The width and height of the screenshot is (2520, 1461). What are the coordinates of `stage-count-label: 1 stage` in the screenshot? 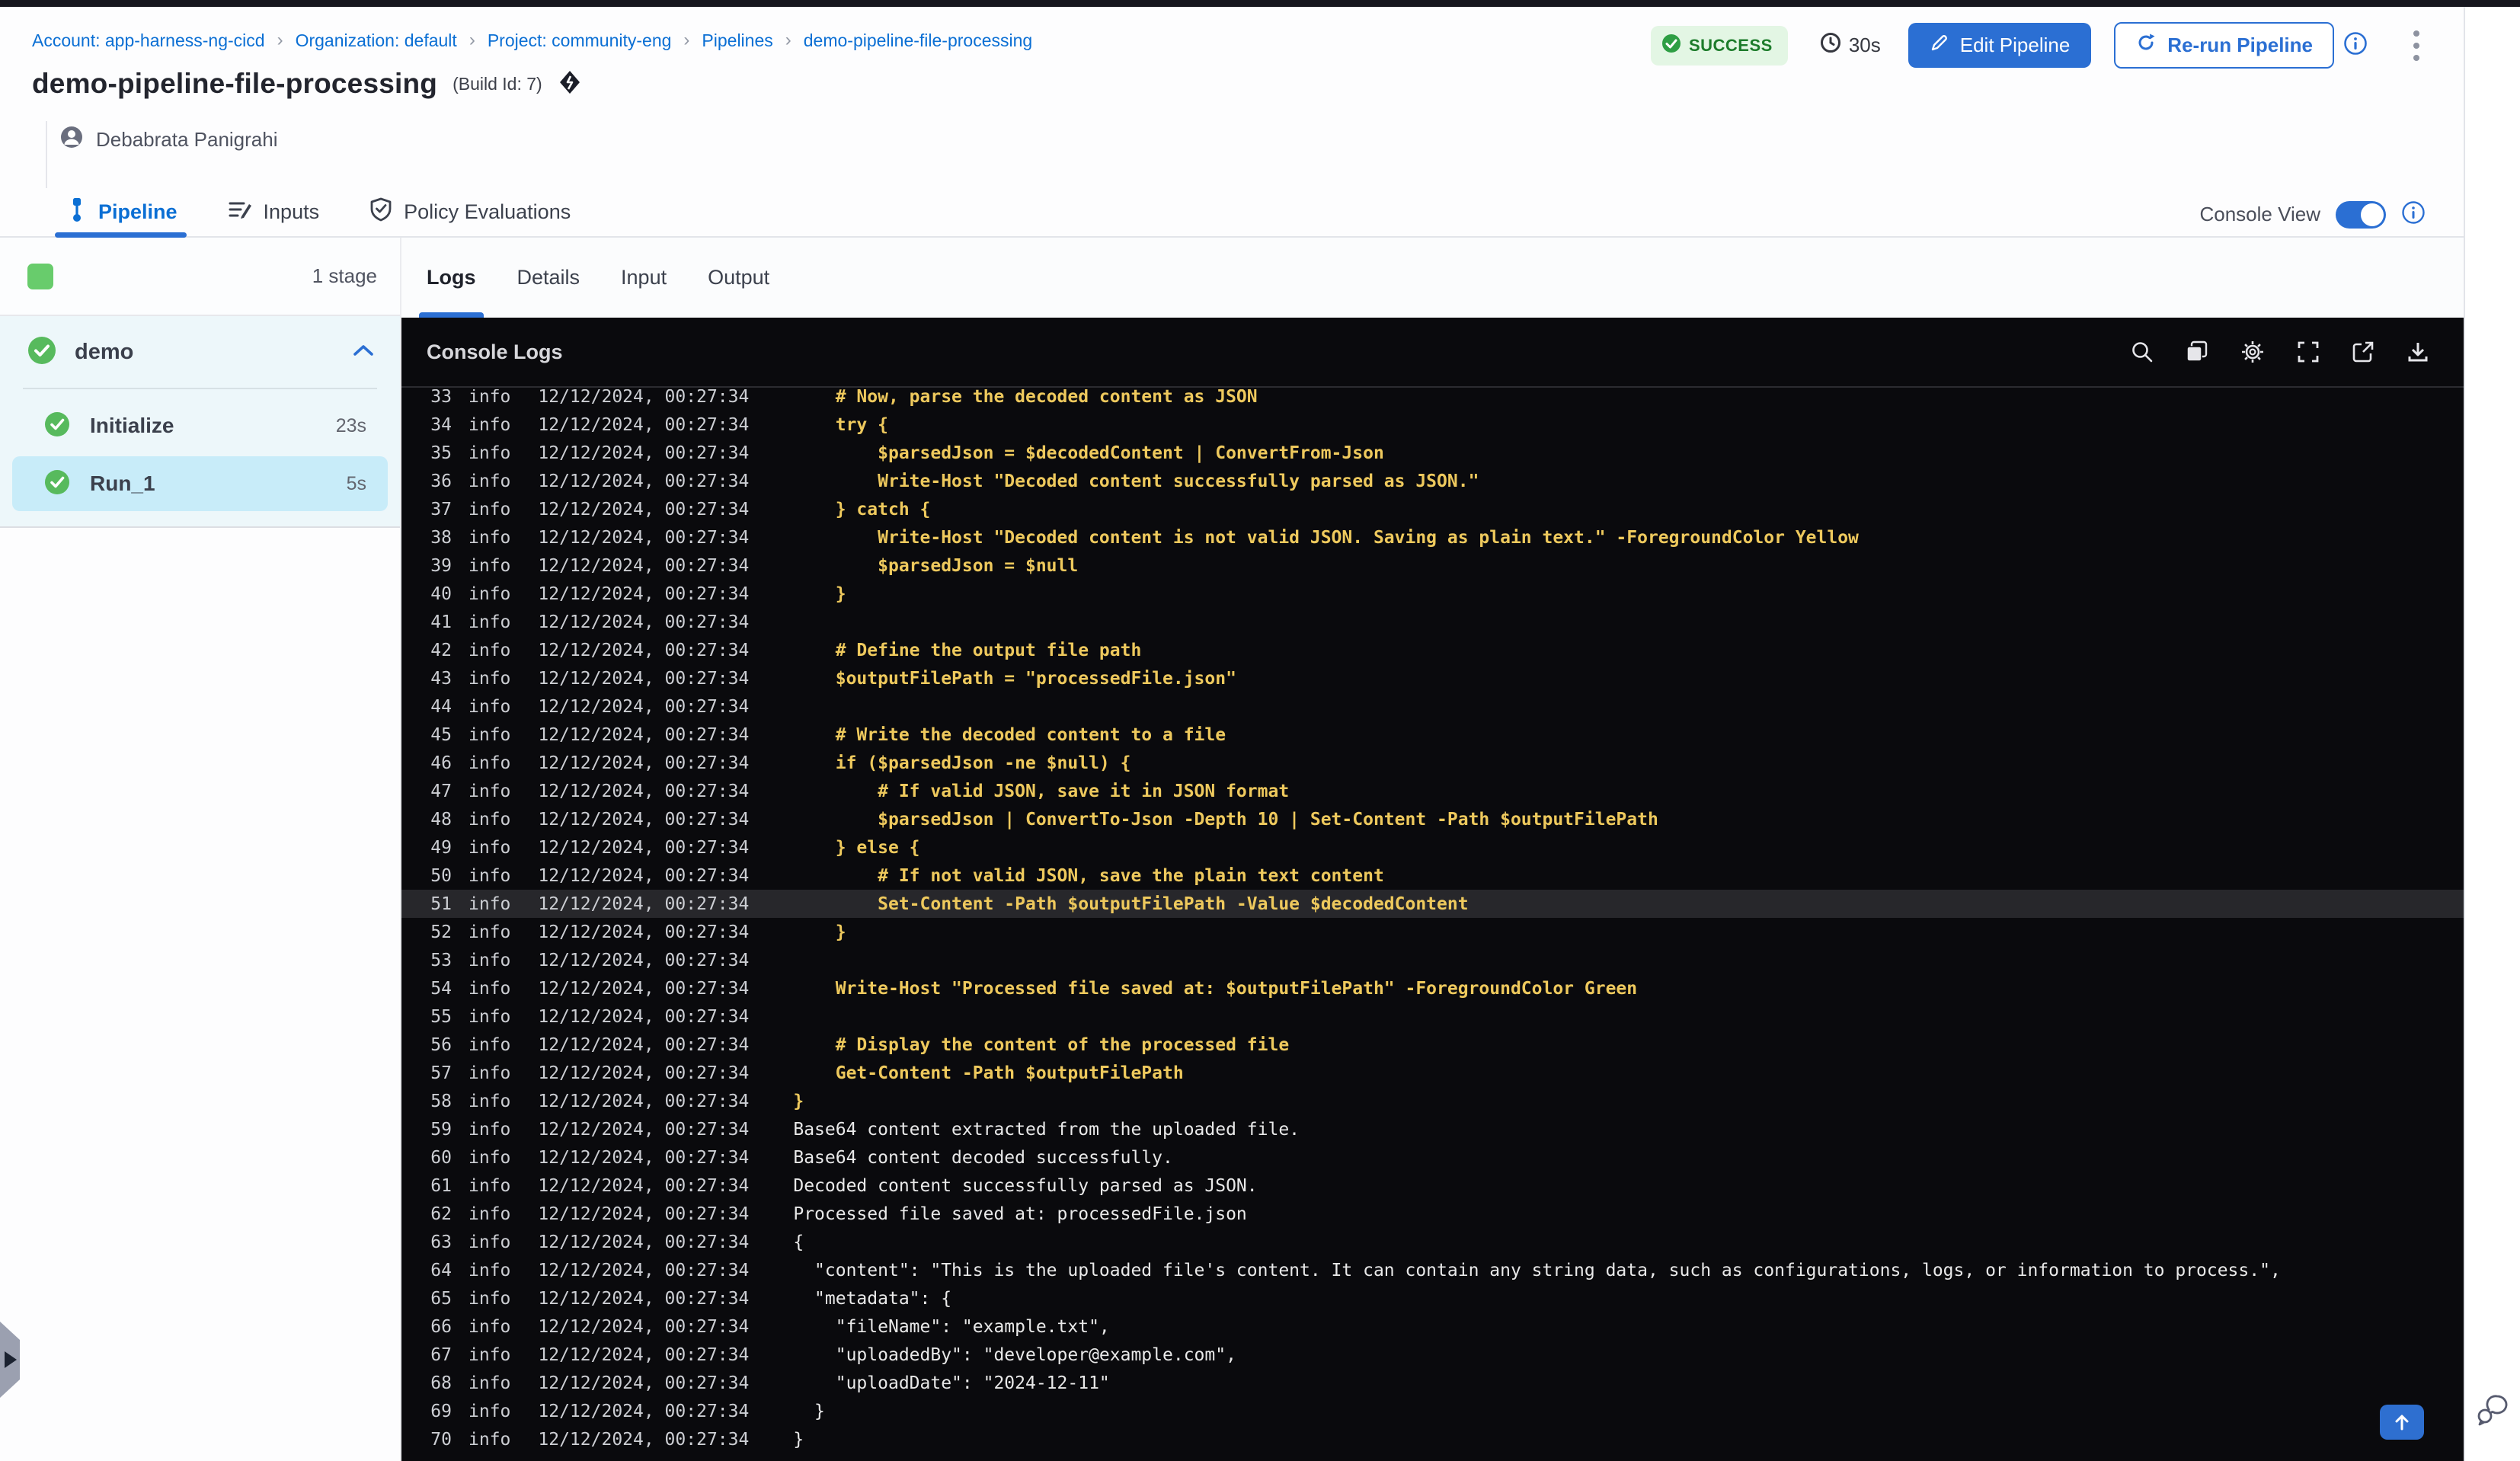 It's located at (344, 275).